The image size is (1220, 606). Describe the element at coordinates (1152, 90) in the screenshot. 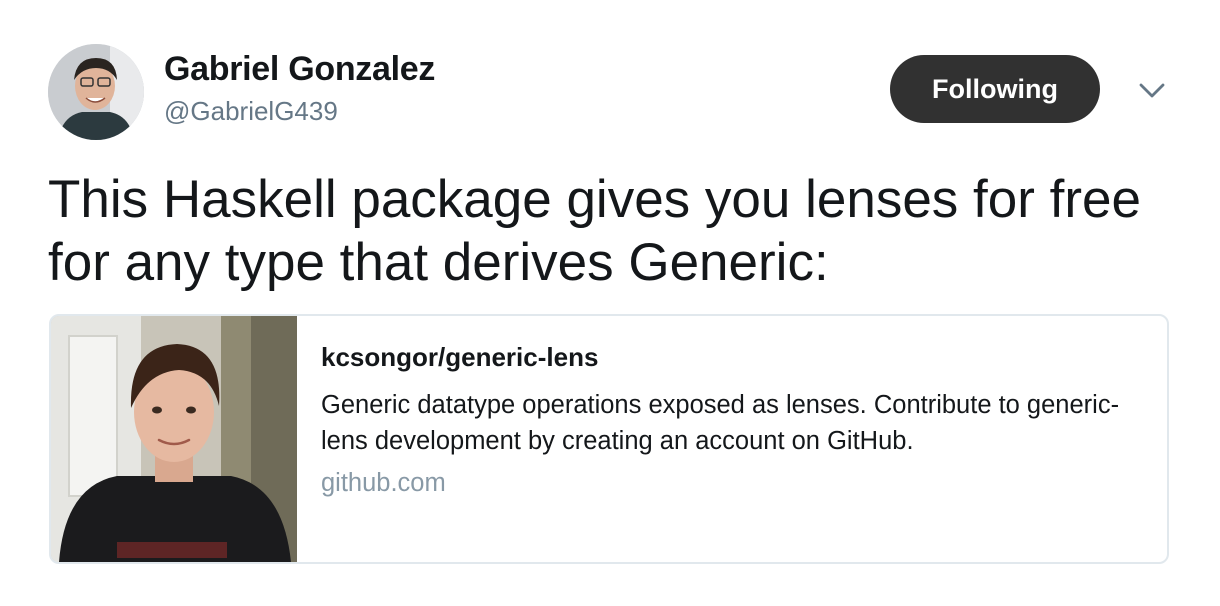

I see `chevron-down-icon` at that location.